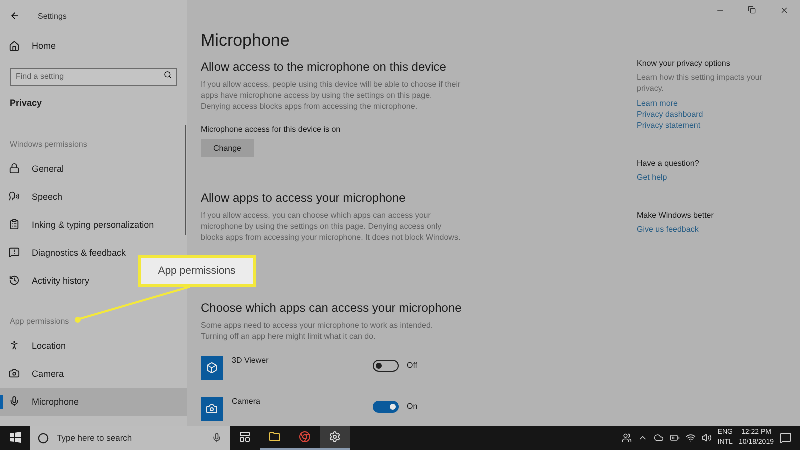 This screenshot has width=800, height=450. Describe the element at coordinates (627, 438) in the screenshot. I see `people-icon` at that location.